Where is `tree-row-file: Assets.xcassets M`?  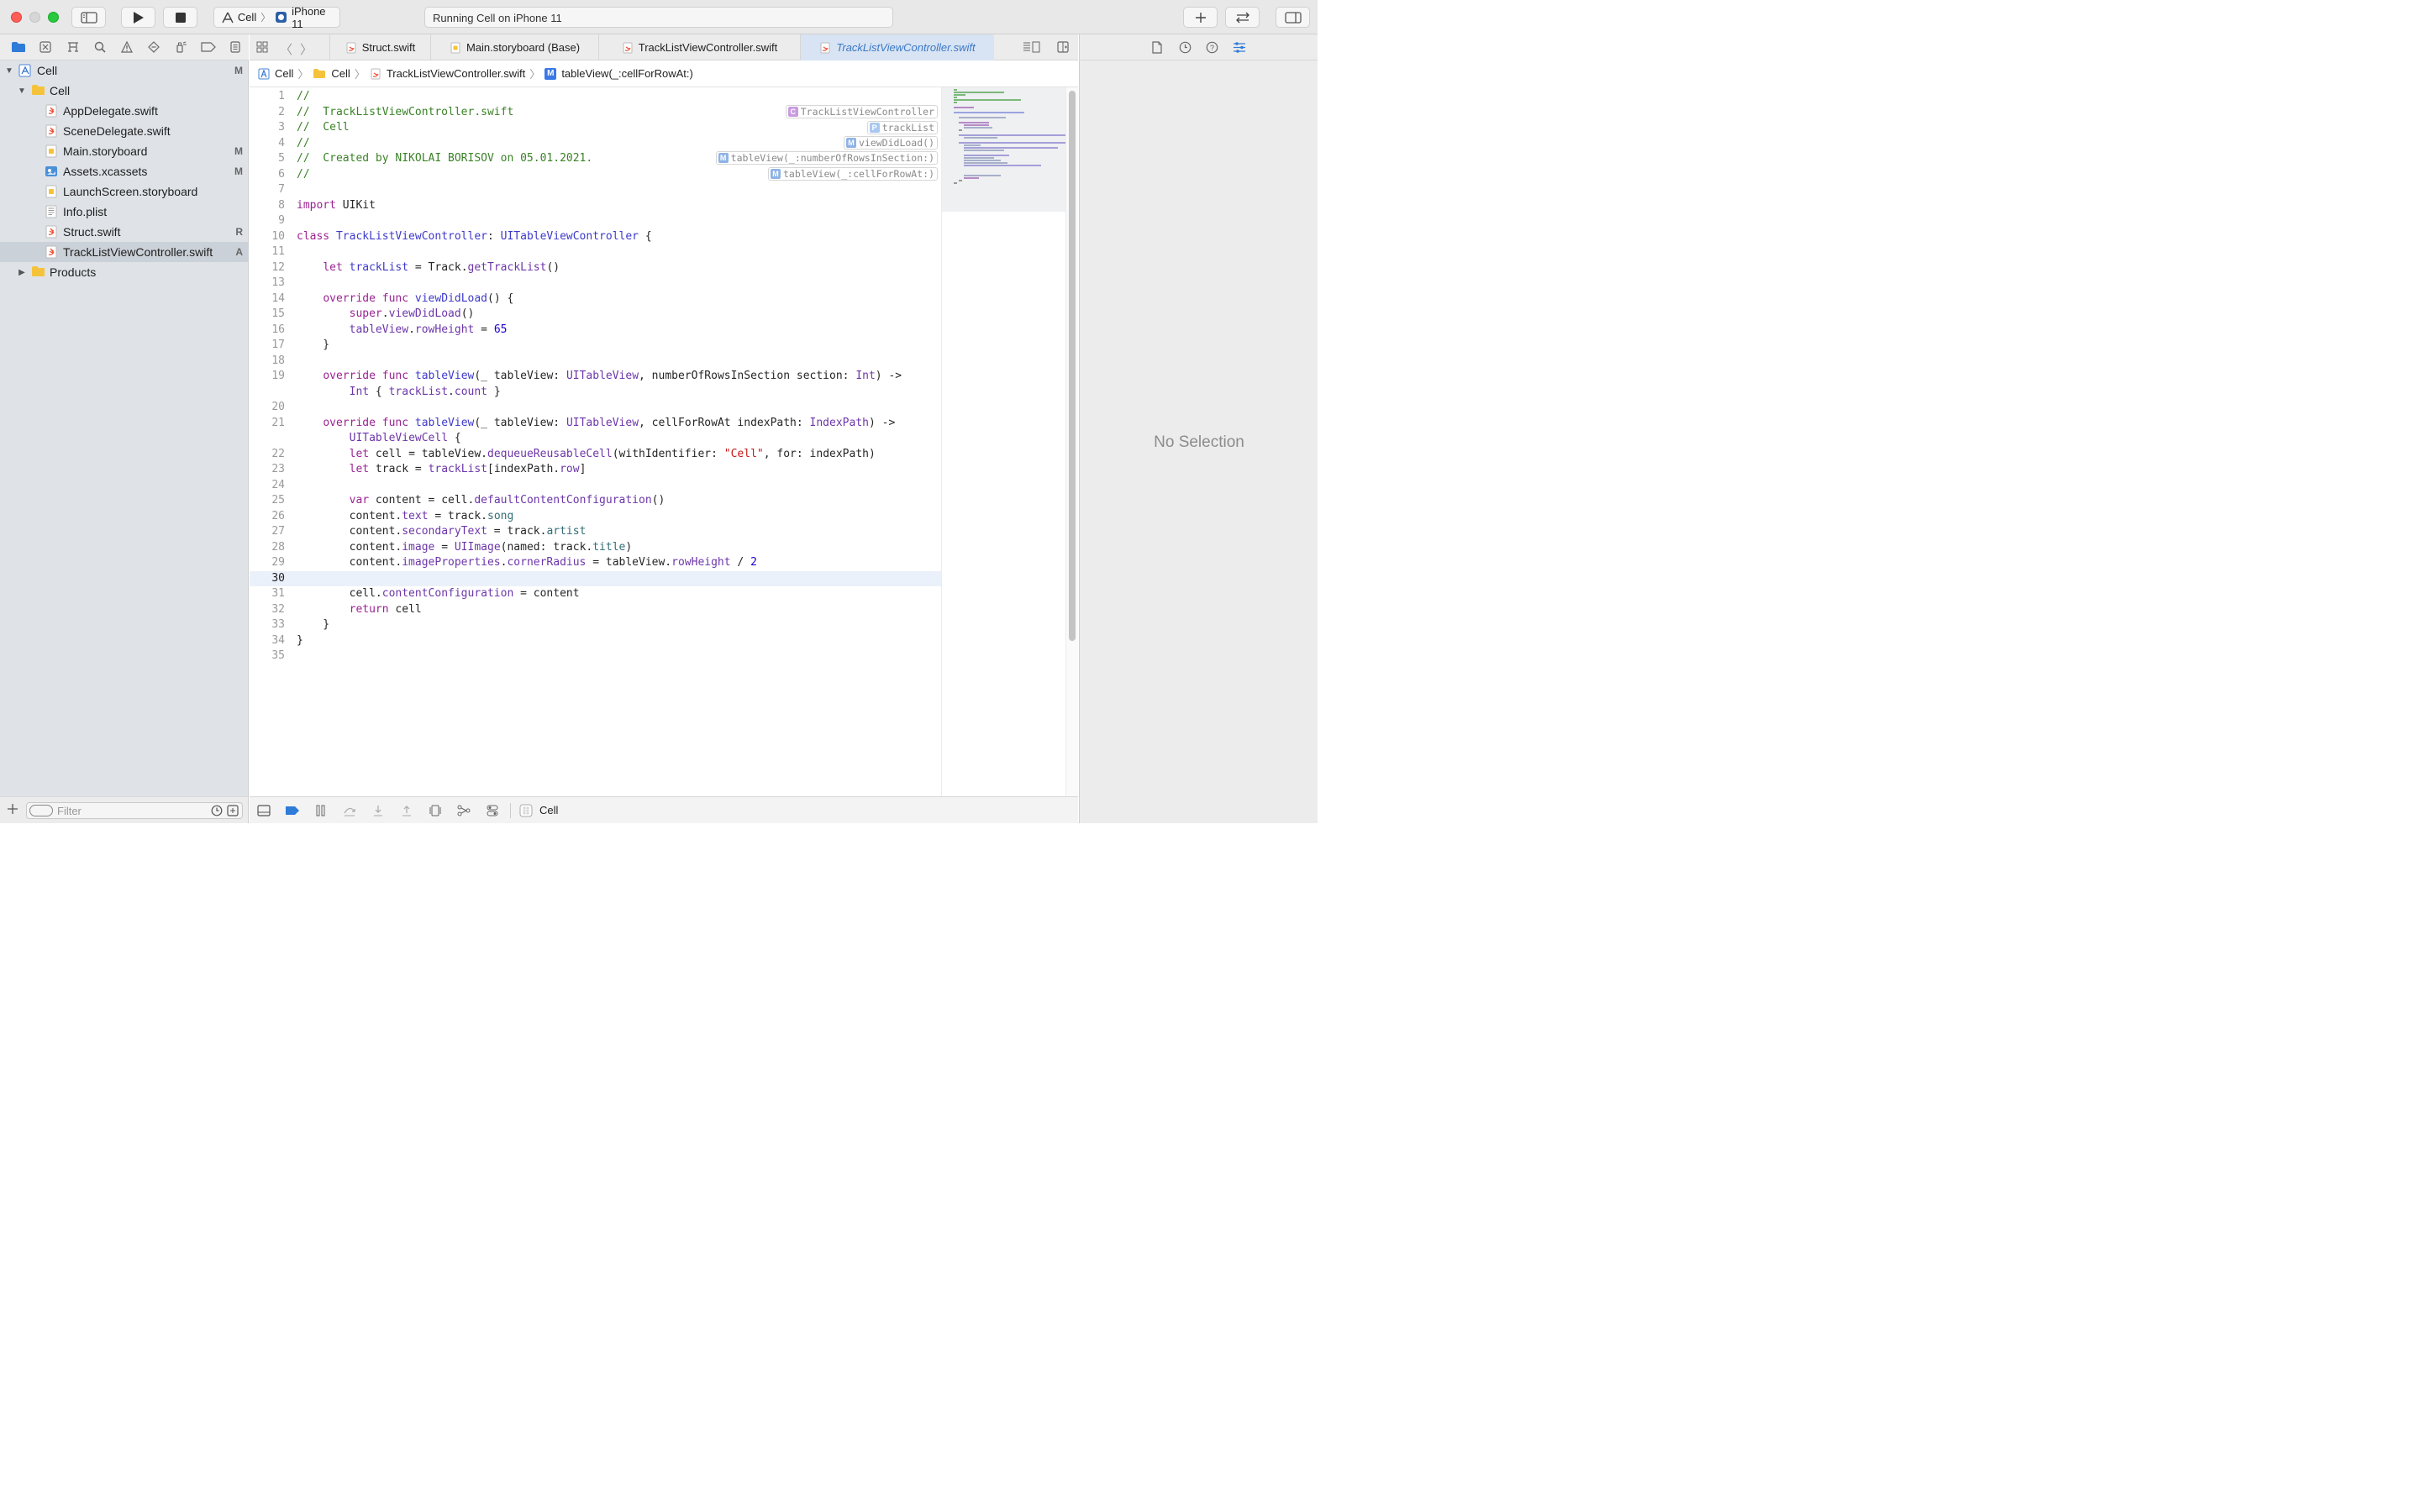
tree-row-file: Assets.xcassets M is located at coordinates (124, 171).